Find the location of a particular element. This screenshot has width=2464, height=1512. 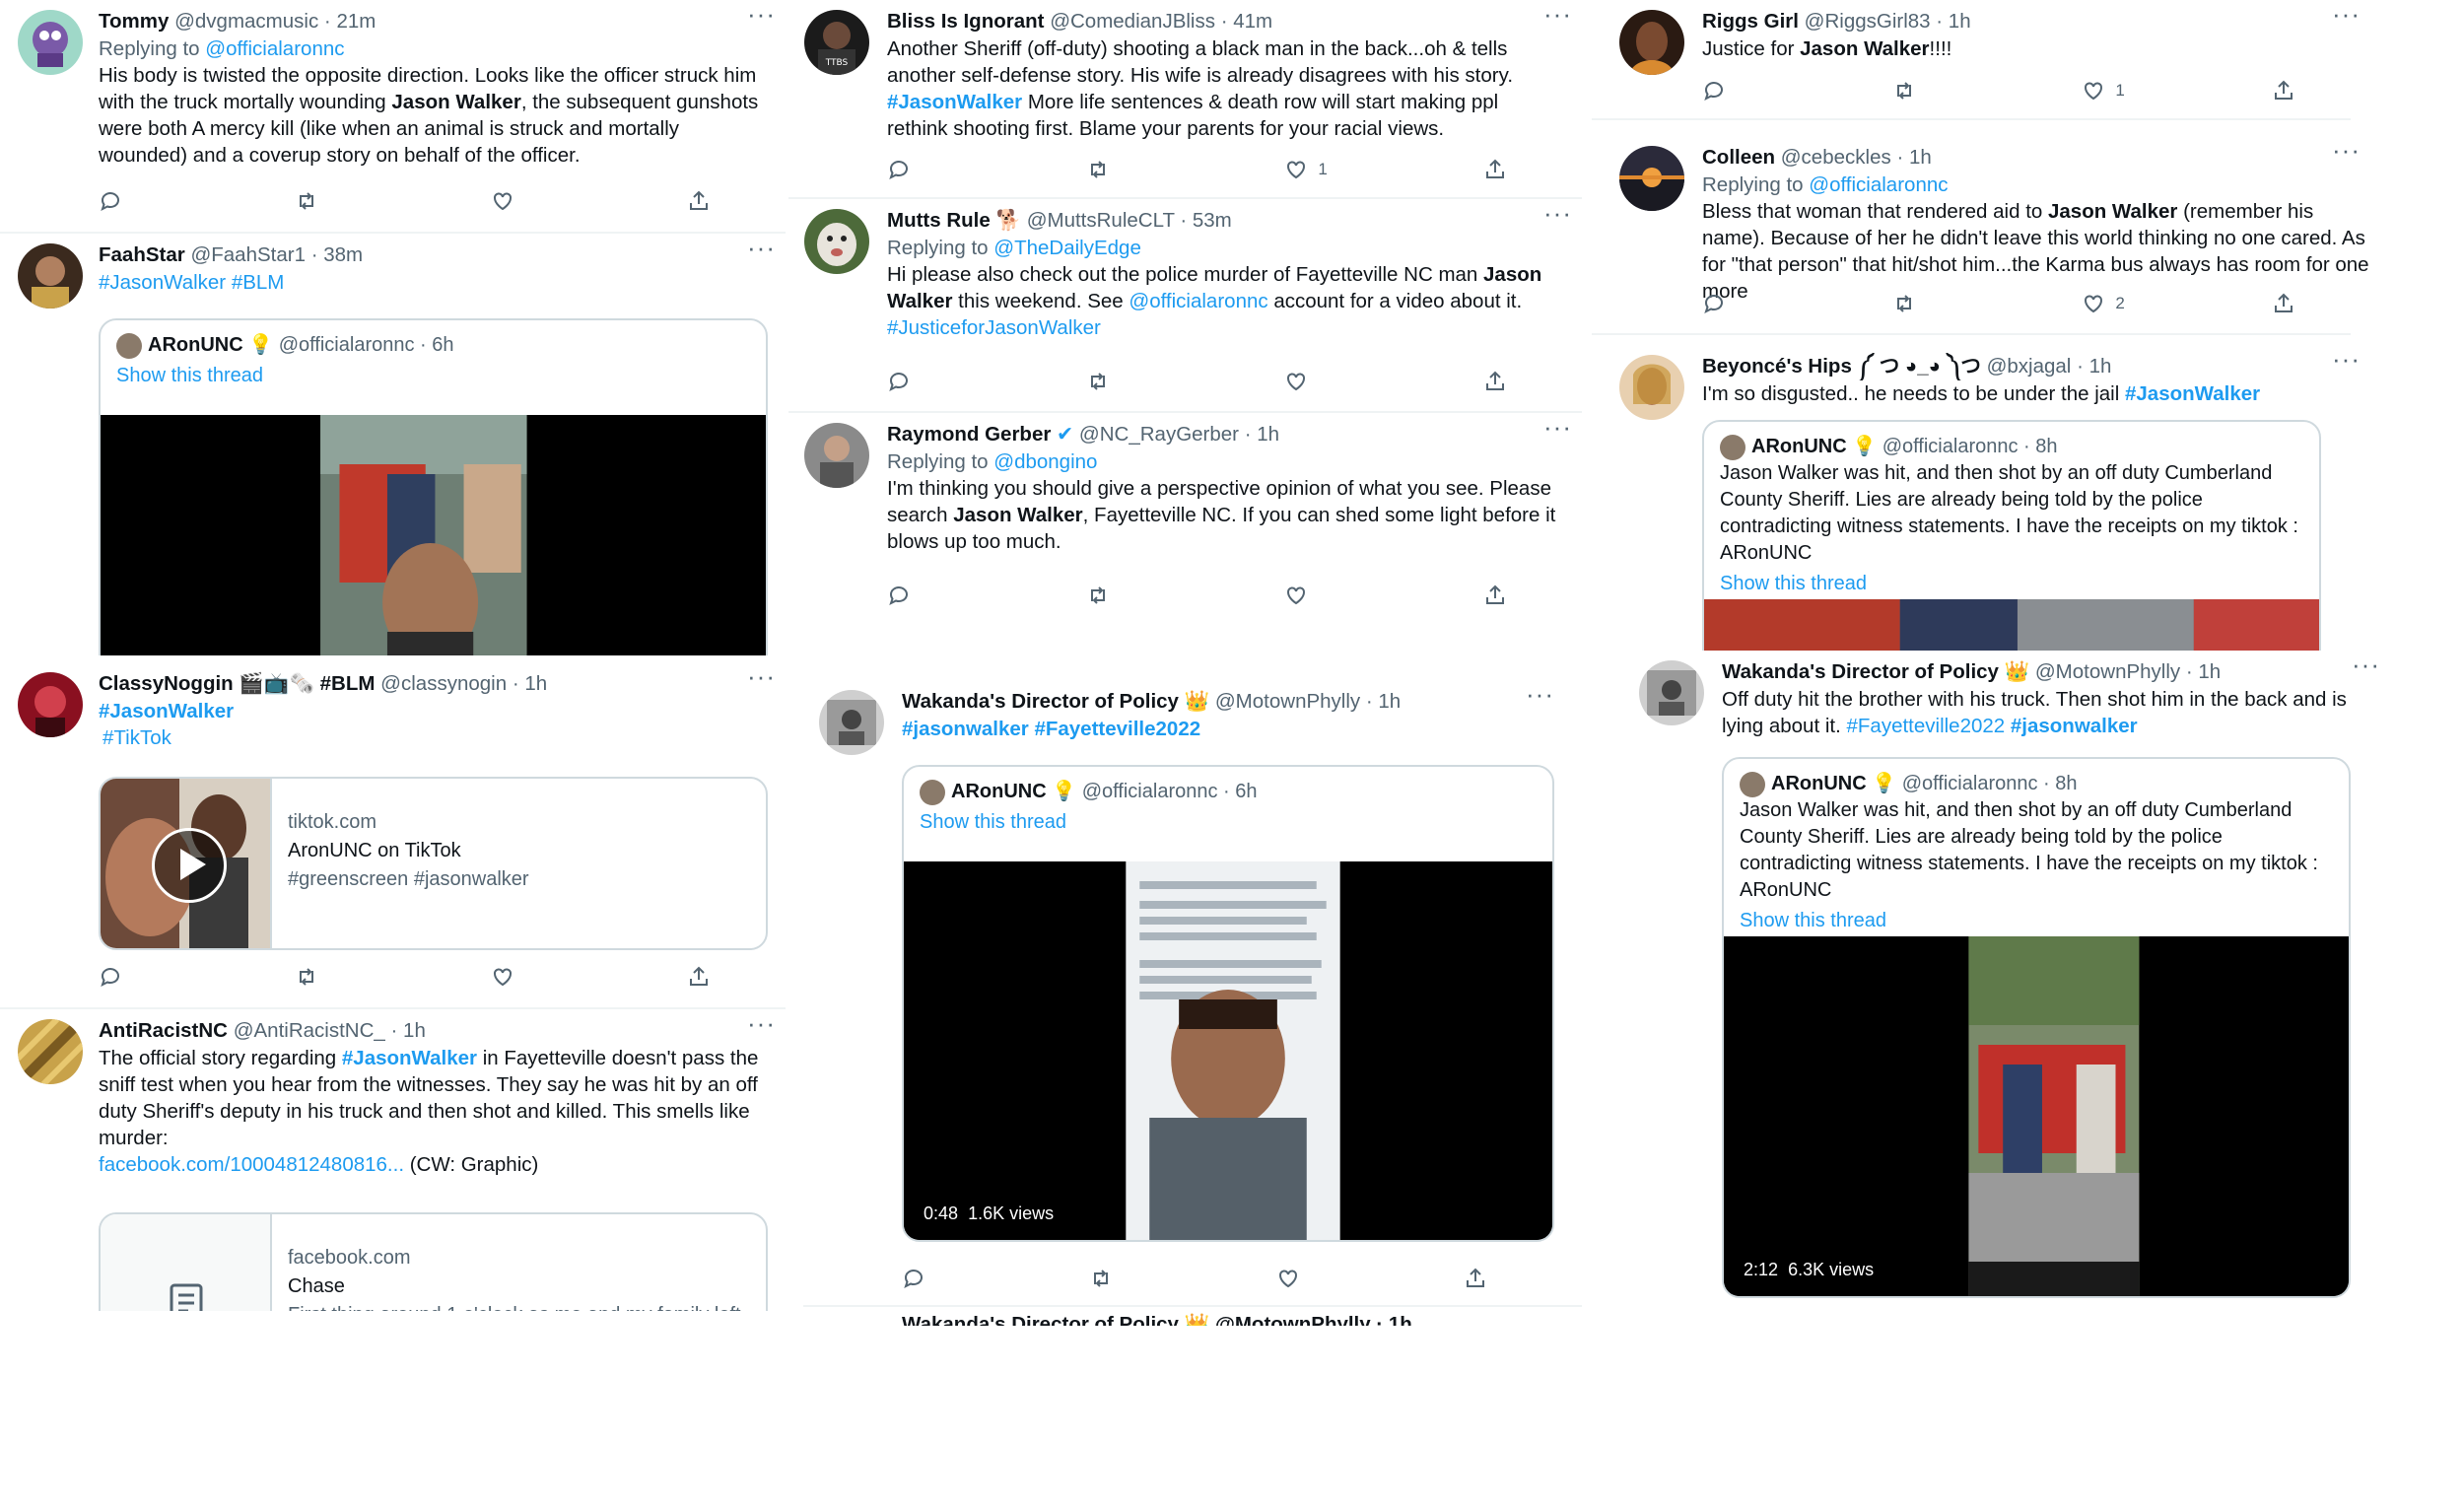

hashtag: #JusticeforJasonWalker is located at coordinates (1225, 327).